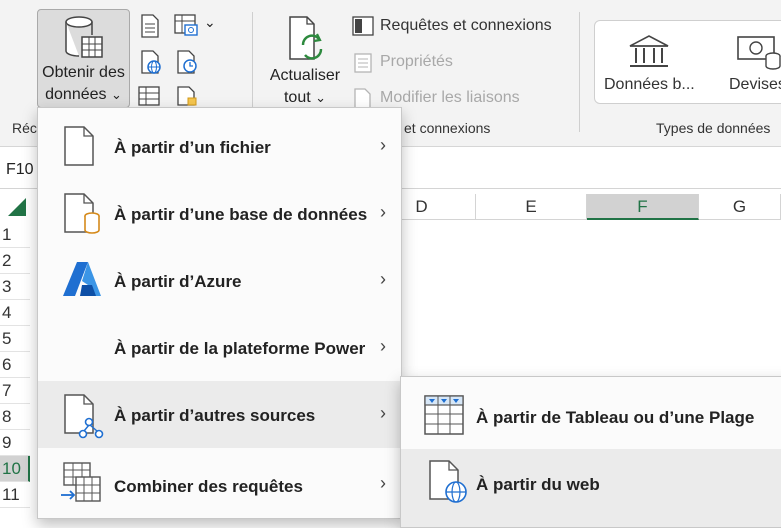  I want to click on row-header-9: 9, so click(15, 443).